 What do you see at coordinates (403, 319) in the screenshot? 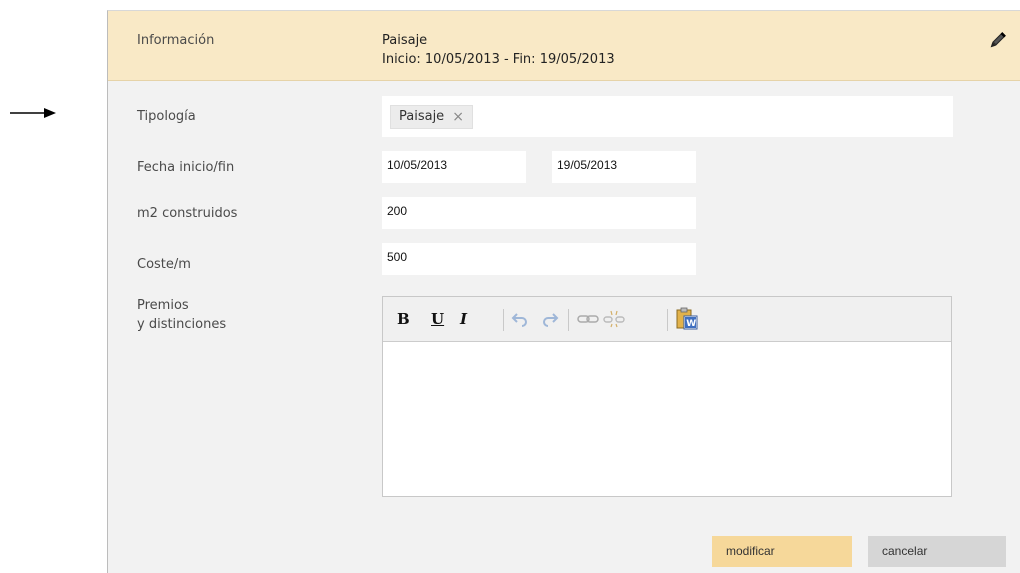
I see `bold-button: B` at bounding box center [403, 319].